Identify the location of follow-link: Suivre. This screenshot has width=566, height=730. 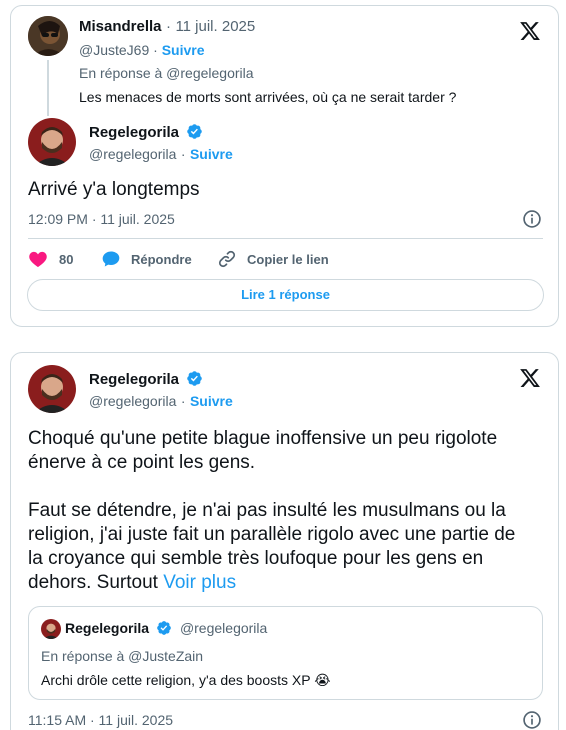
(211, 401).